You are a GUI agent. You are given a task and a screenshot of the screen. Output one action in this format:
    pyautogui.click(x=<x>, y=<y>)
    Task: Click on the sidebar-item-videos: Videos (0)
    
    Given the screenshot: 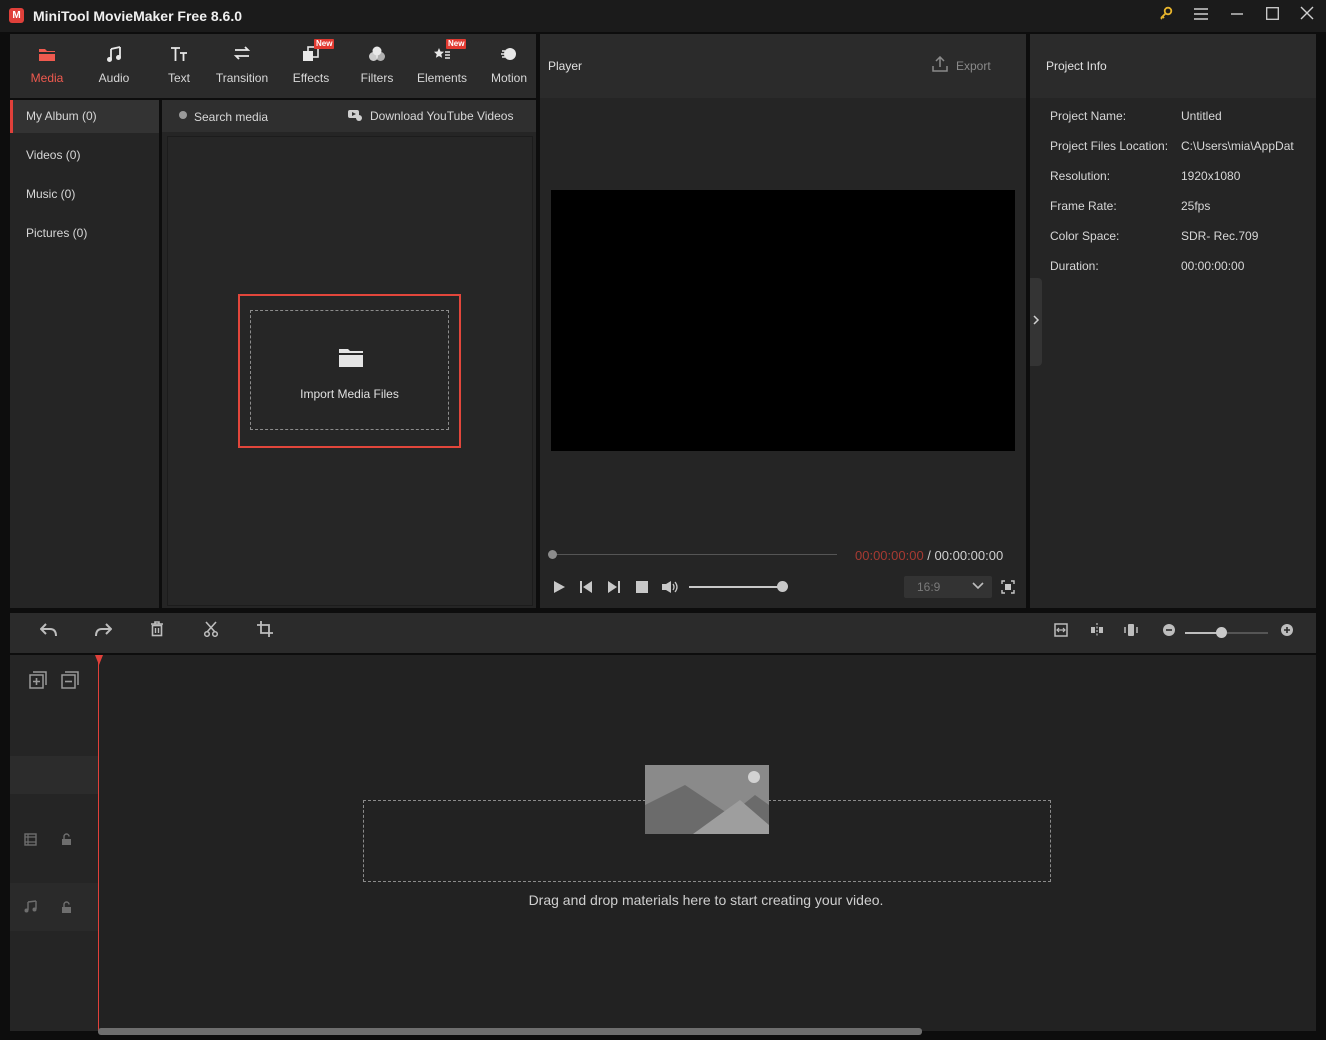 What is the action you would take?
    pyautogui.click(x=84, y=155)
    